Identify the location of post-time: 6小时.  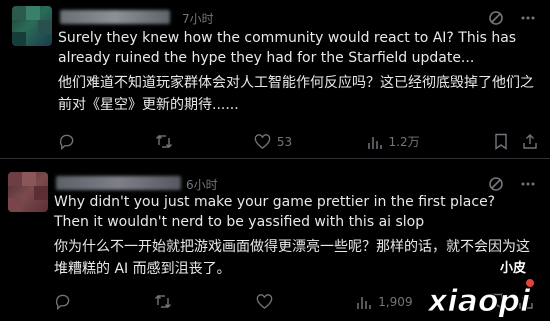
(202, 184).